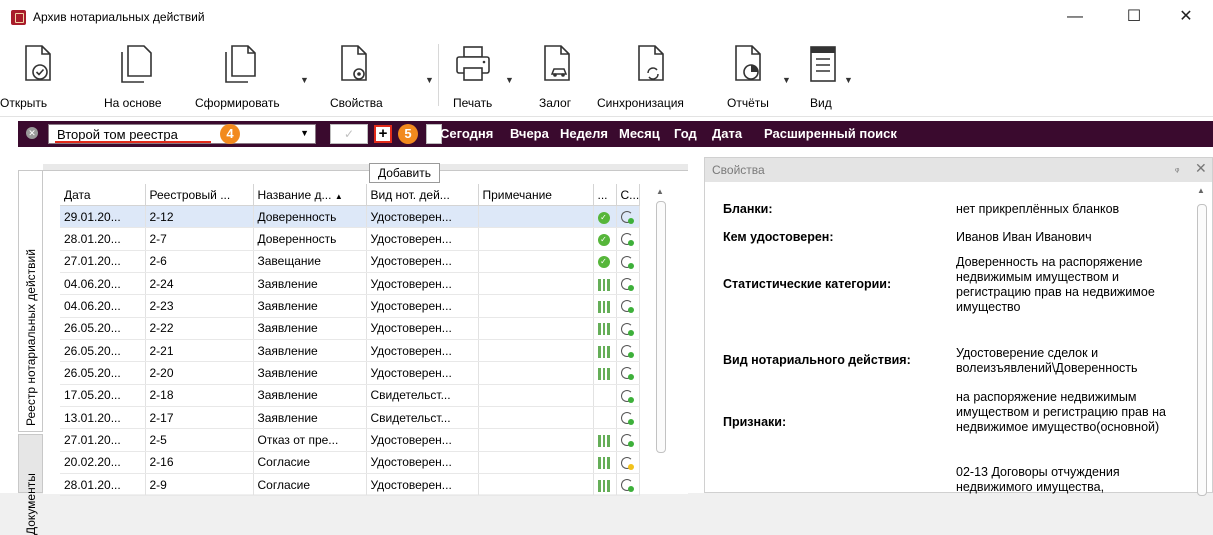 The image size is (1213, 535). What do you see at coordinates (661, 327) in the screenshot?
I see `grid-scroll-thumb` at bounding box center [661, 327].